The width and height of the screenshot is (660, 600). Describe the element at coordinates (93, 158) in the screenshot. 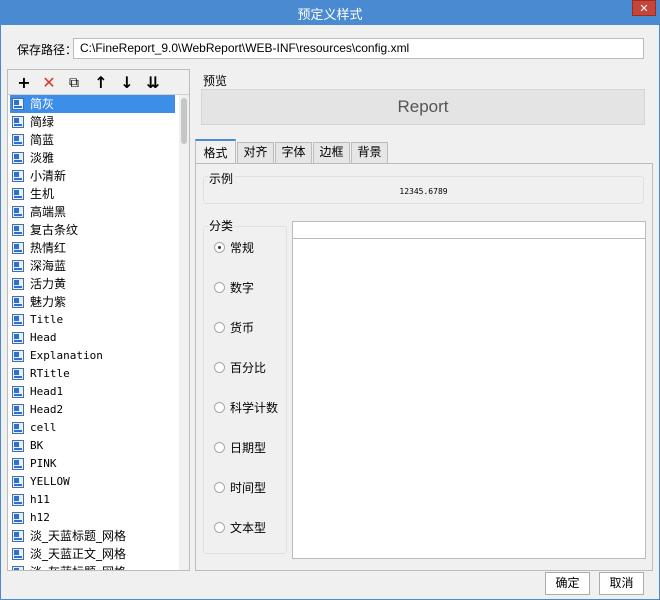

I see `style-list-item: 淡雅` at that location.